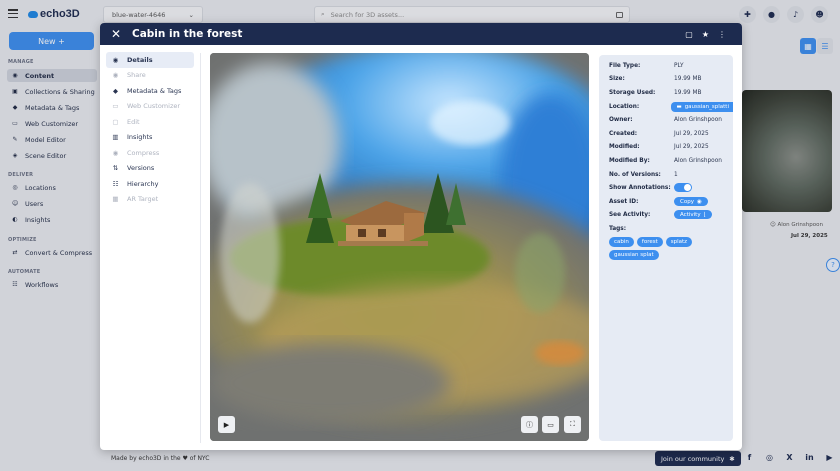  What do you see at coordinates (635, 174) in the screenshot?
I see `field-label: No. of Versions:` at bounding box center [635, 174].